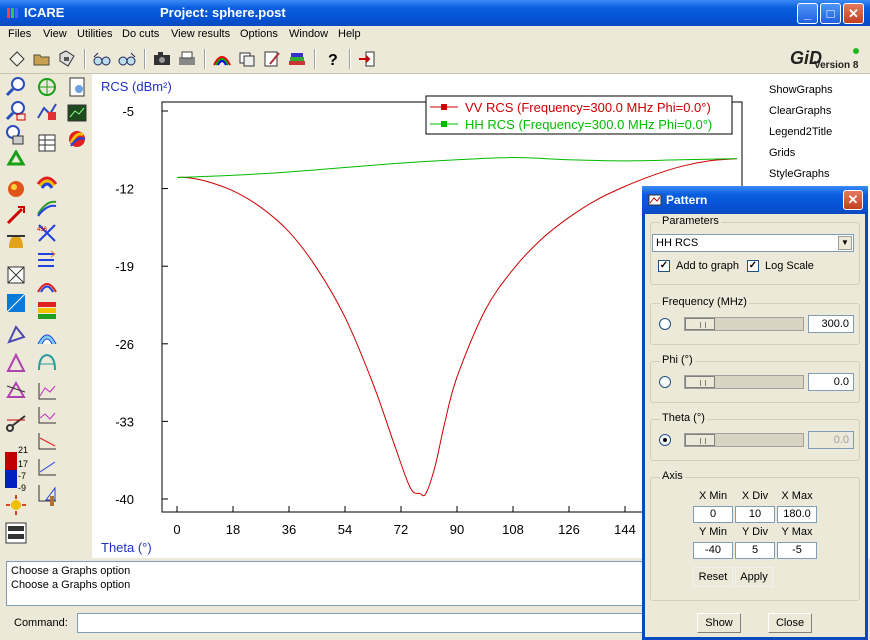 The image size is (870, 640). I want to click on glasses-icon, so click(102, 59).